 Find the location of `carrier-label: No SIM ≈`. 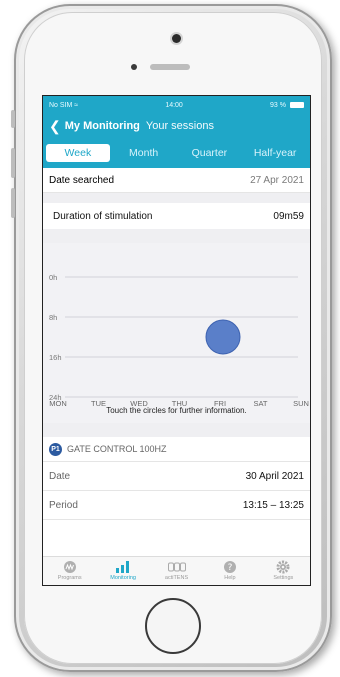

carrier-label: No SIM ≈ is located at coordinates (64, 105).